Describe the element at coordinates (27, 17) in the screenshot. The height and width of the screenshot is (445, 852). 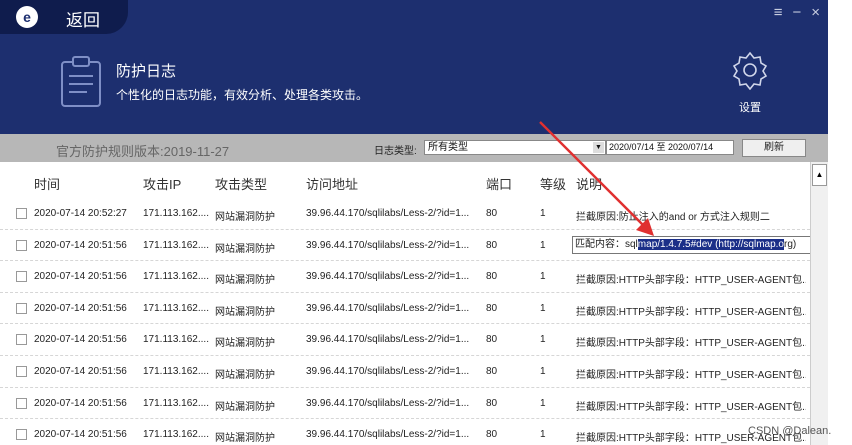
I see `app-logo-icon: e` at that location.